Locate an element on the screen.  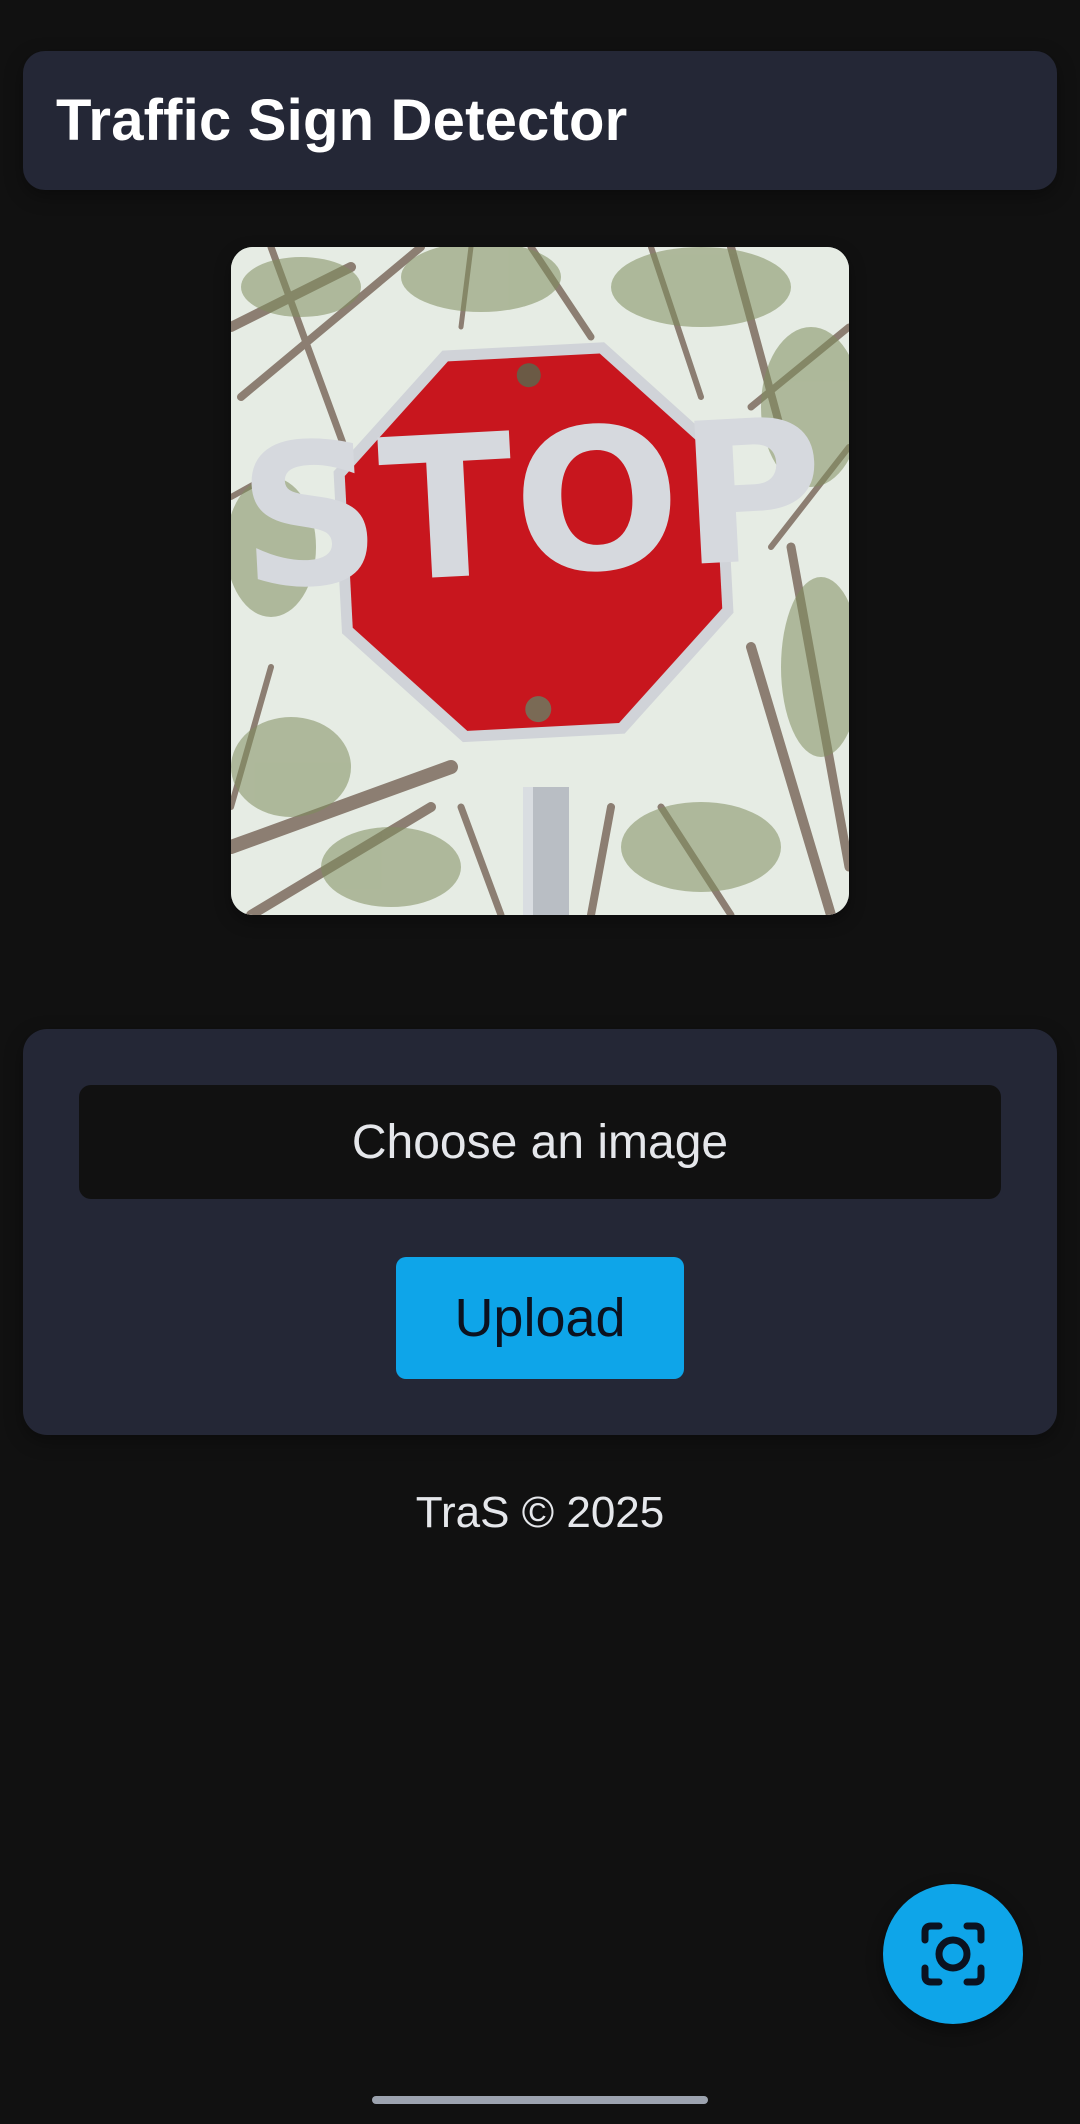
sign-text: STOP is located at coordinates (531, 505).